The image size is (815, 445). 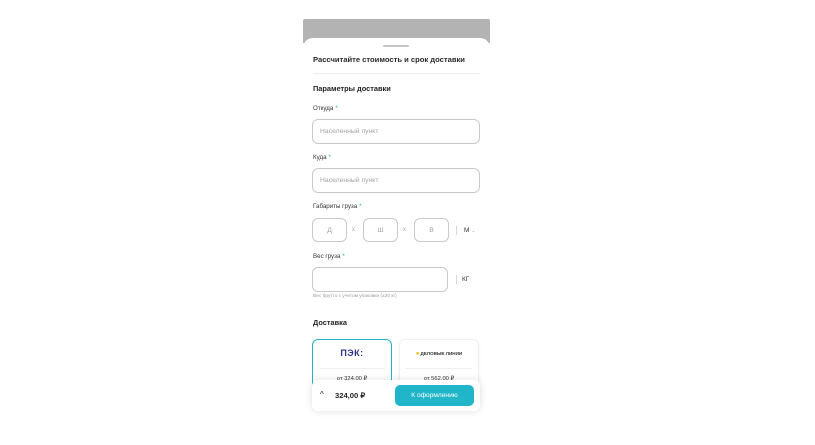 I want to click on weight-hint: Вес брутто с учетом упаковки (±20 кг), so click(x=355, y=296).